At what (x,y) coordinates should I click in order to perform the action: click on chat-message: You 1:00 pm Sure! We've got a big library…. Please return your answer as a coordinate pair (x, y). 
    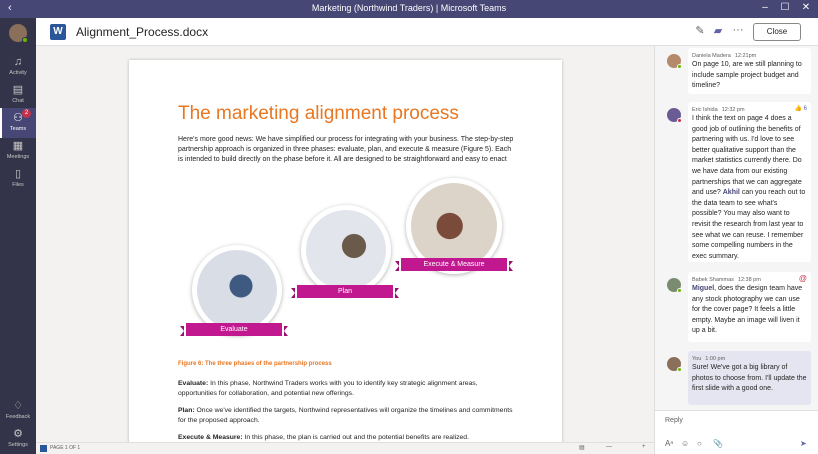
    Looking at the image, I should click on (736, 378).